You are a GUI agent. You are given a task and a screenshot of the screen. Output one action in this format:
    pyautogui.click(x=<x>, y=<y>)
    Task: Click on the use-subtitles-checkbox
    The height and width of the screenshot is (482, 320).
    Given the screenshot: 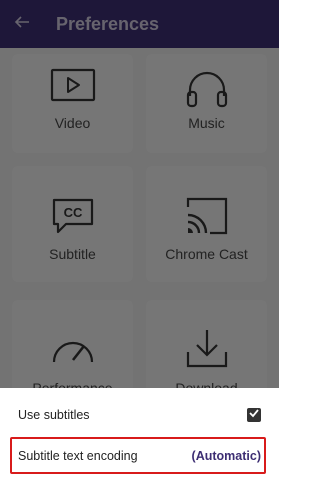 What is the action you would take?
    pyautogui.click(x=254, y=415)
    